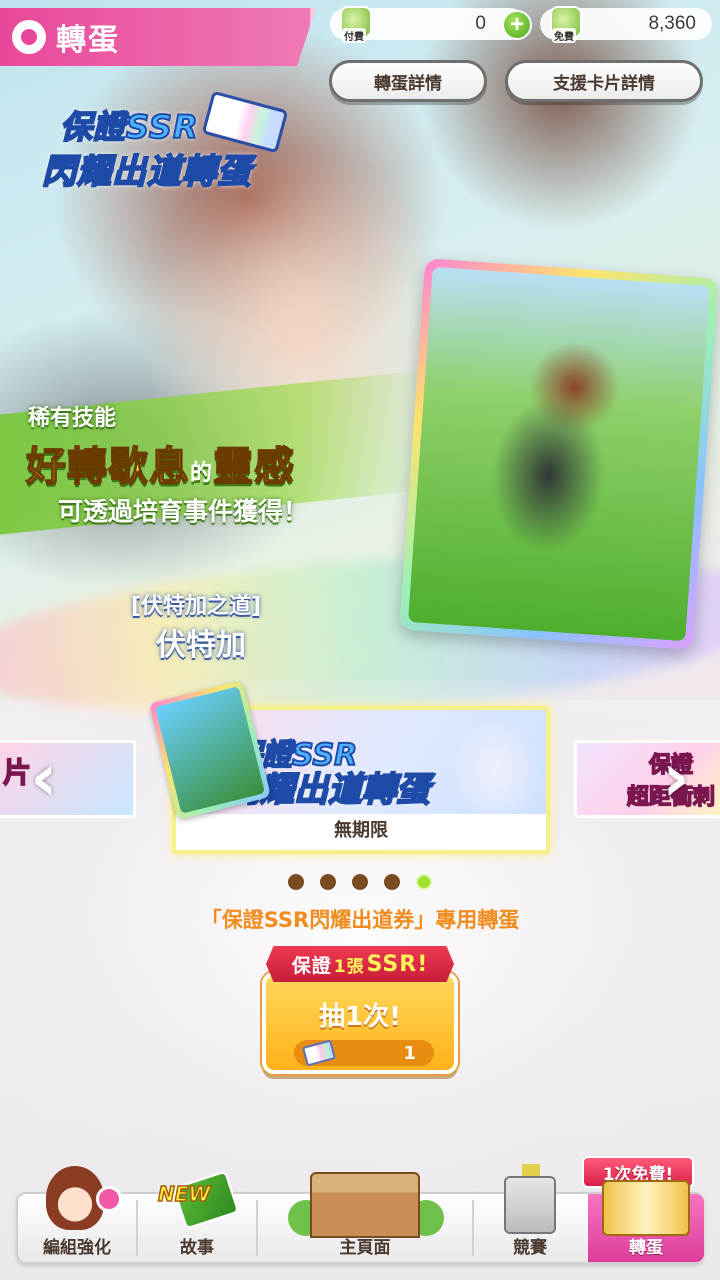  I want to click on next-banner-thumbnail: 保證 超距衝刺, so click(647, 779).